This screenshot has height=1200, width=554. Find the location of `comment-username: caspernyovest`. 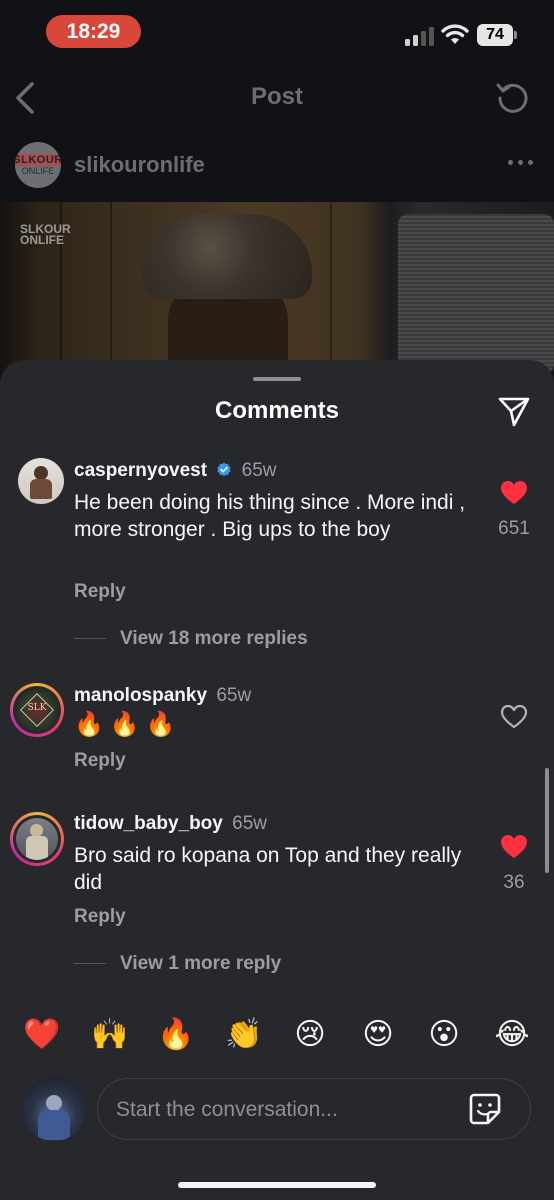

comment-username: caspernyovest is located at coordinates (140, 470).